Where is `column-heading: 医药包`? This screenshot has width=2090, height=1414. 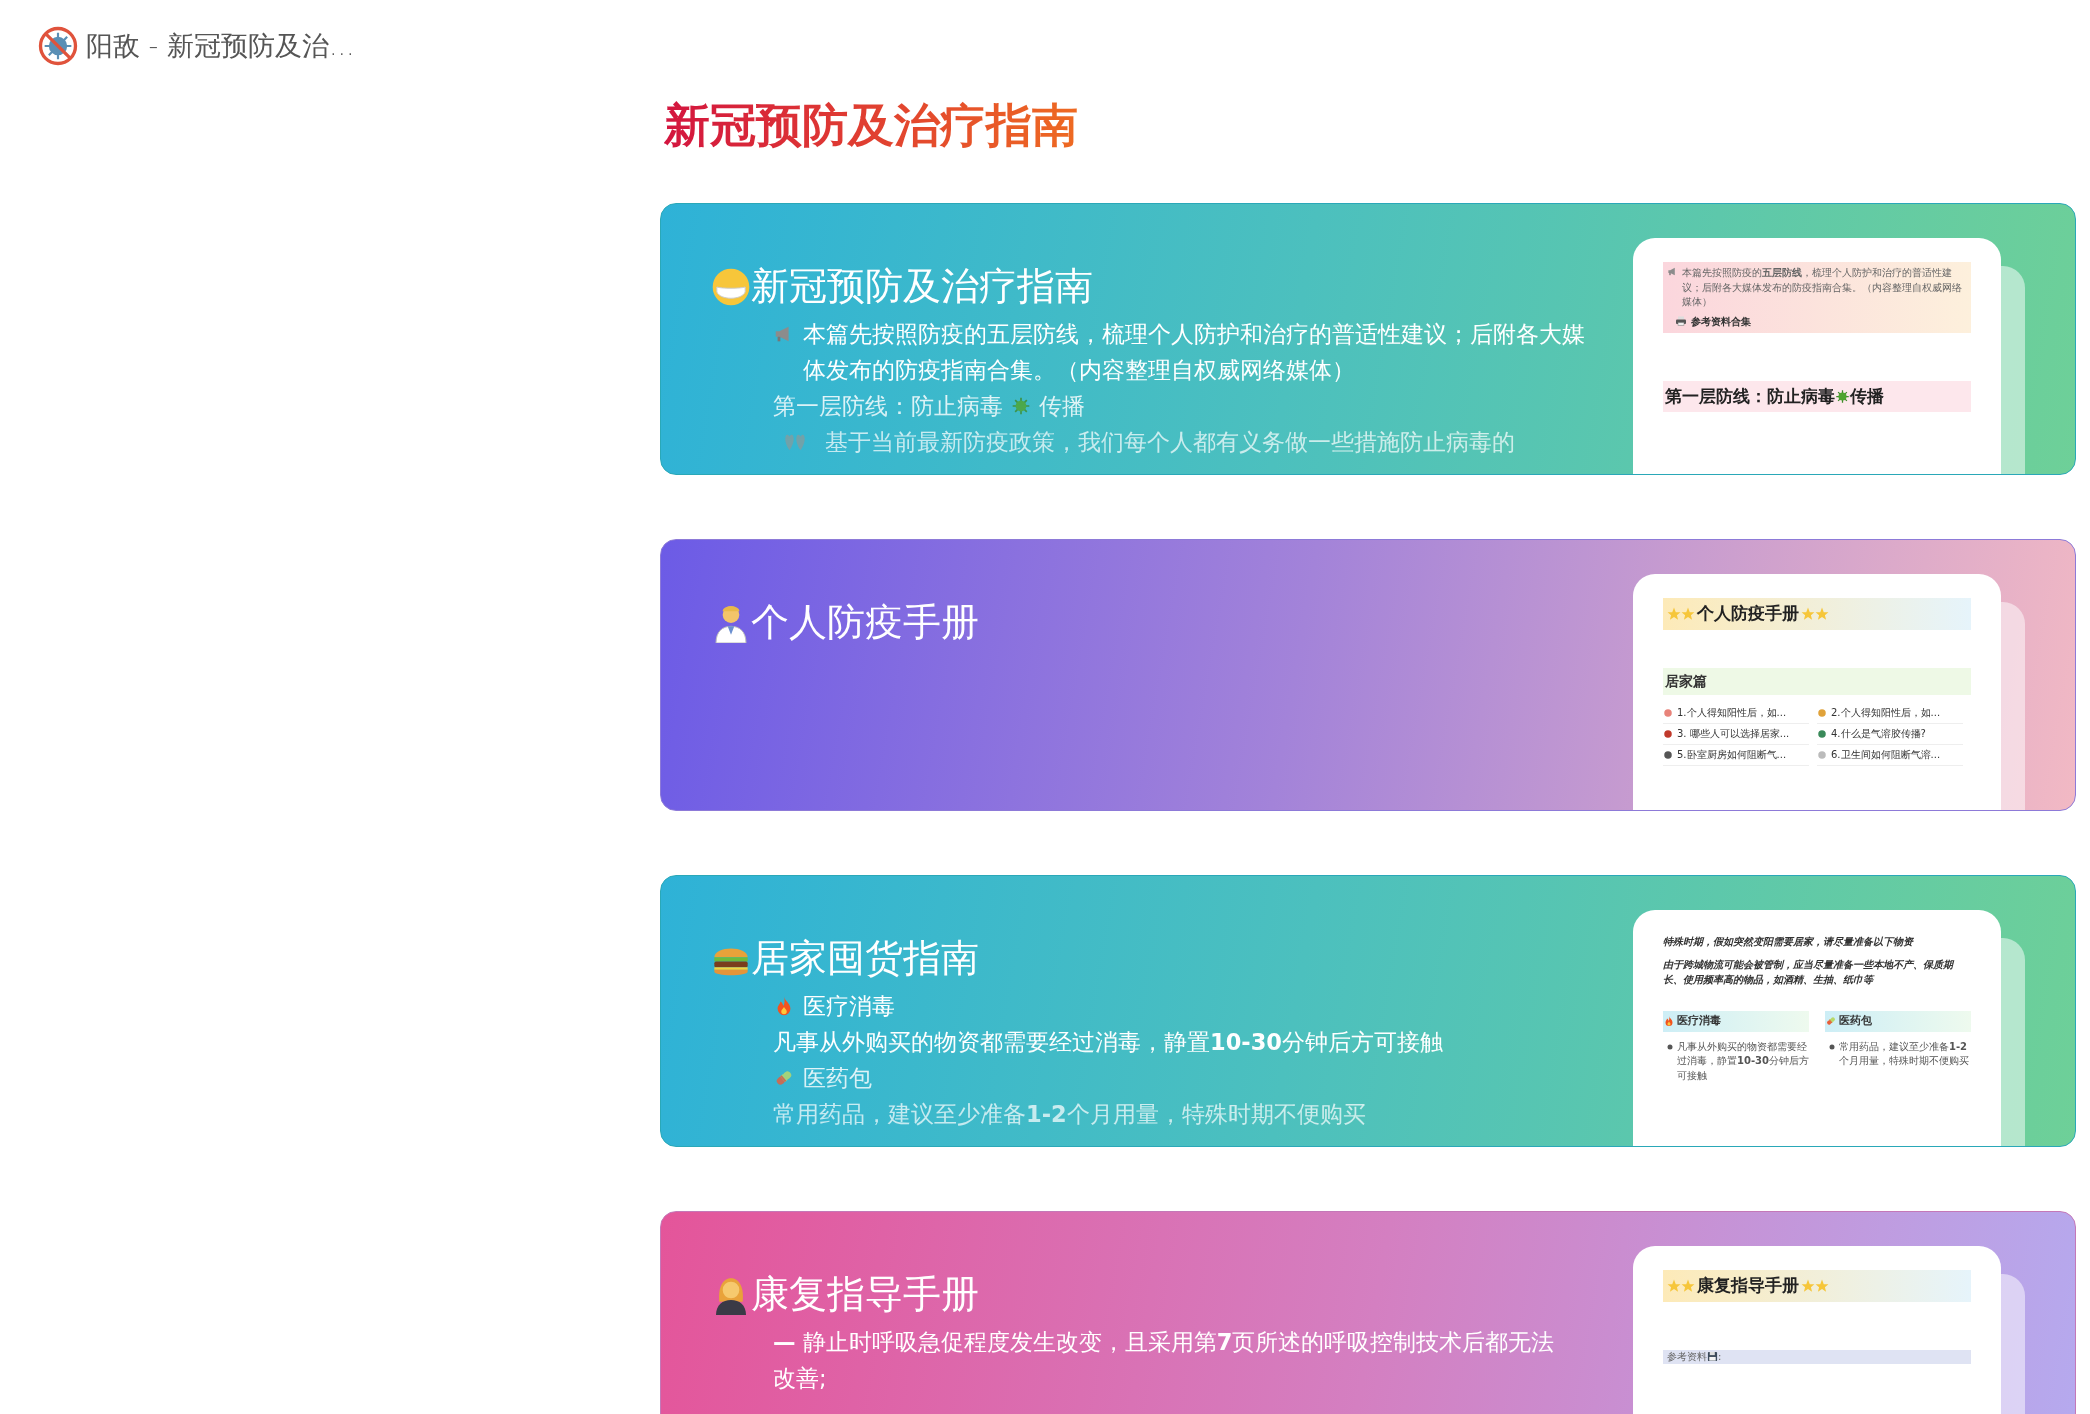
column-heading: 医药包 is located at coordinates (1855, 1021).